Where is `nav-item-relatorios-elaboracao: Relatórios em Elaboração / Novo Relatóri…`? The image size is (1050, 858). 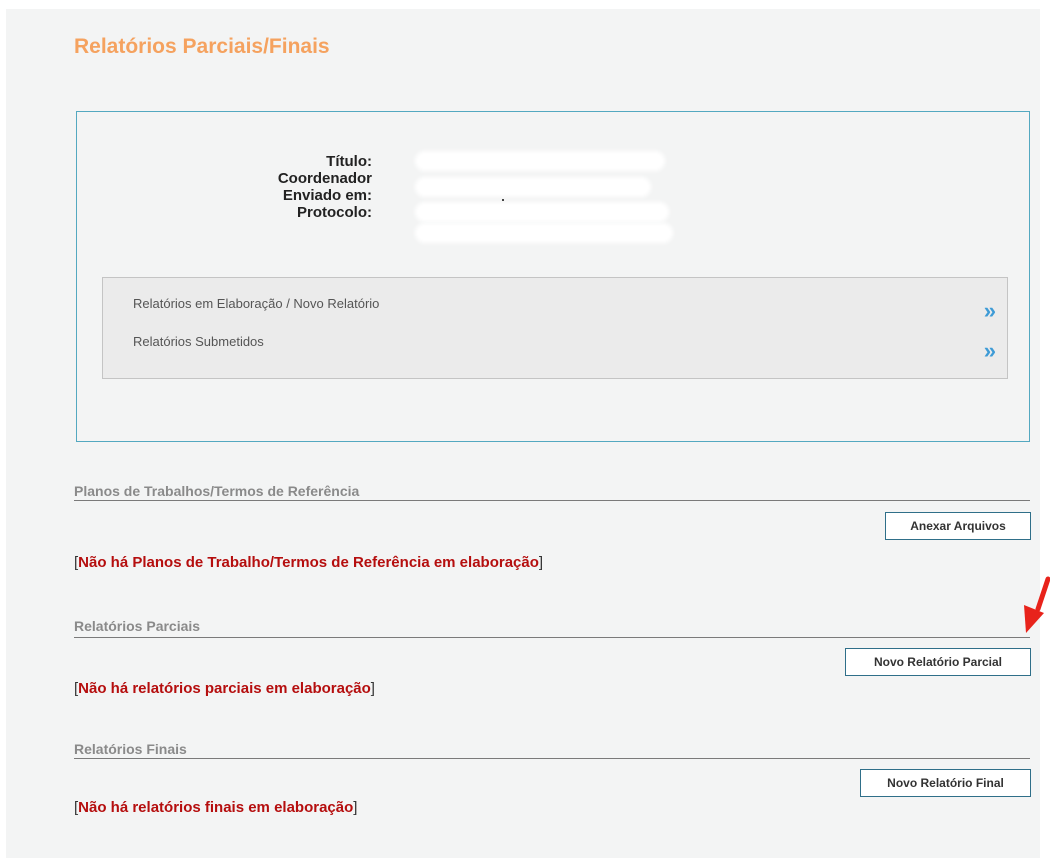 nav-item-relatorios-elaboracao: Relatórios em Elaboração / Novo Relatóri… is located at coordinates (256, 303).